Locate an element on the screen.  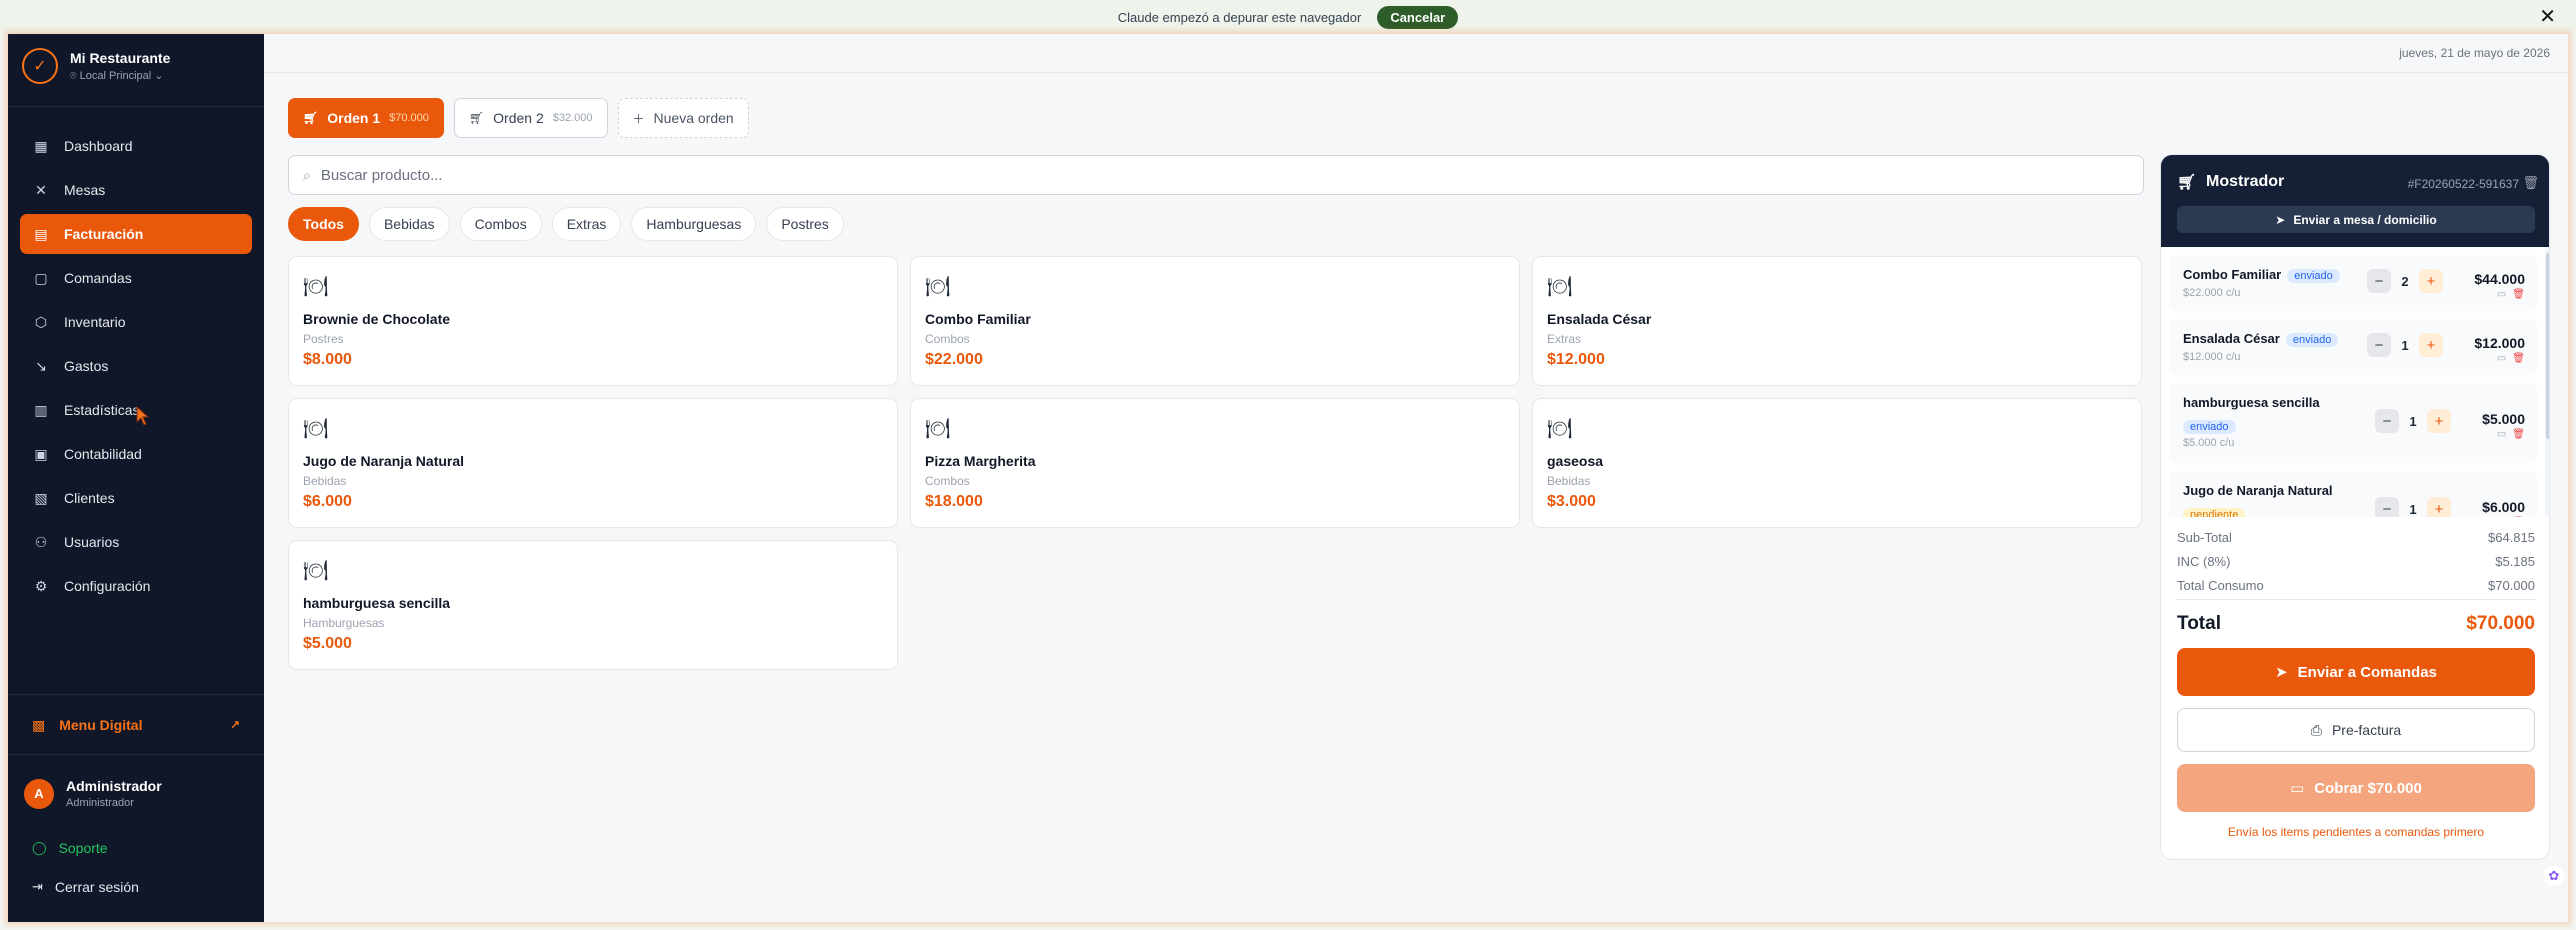
product-card: 🍽︎ hamburguesa sencilla Hamburguesas $5.000 is located at coordinates (593, 605).